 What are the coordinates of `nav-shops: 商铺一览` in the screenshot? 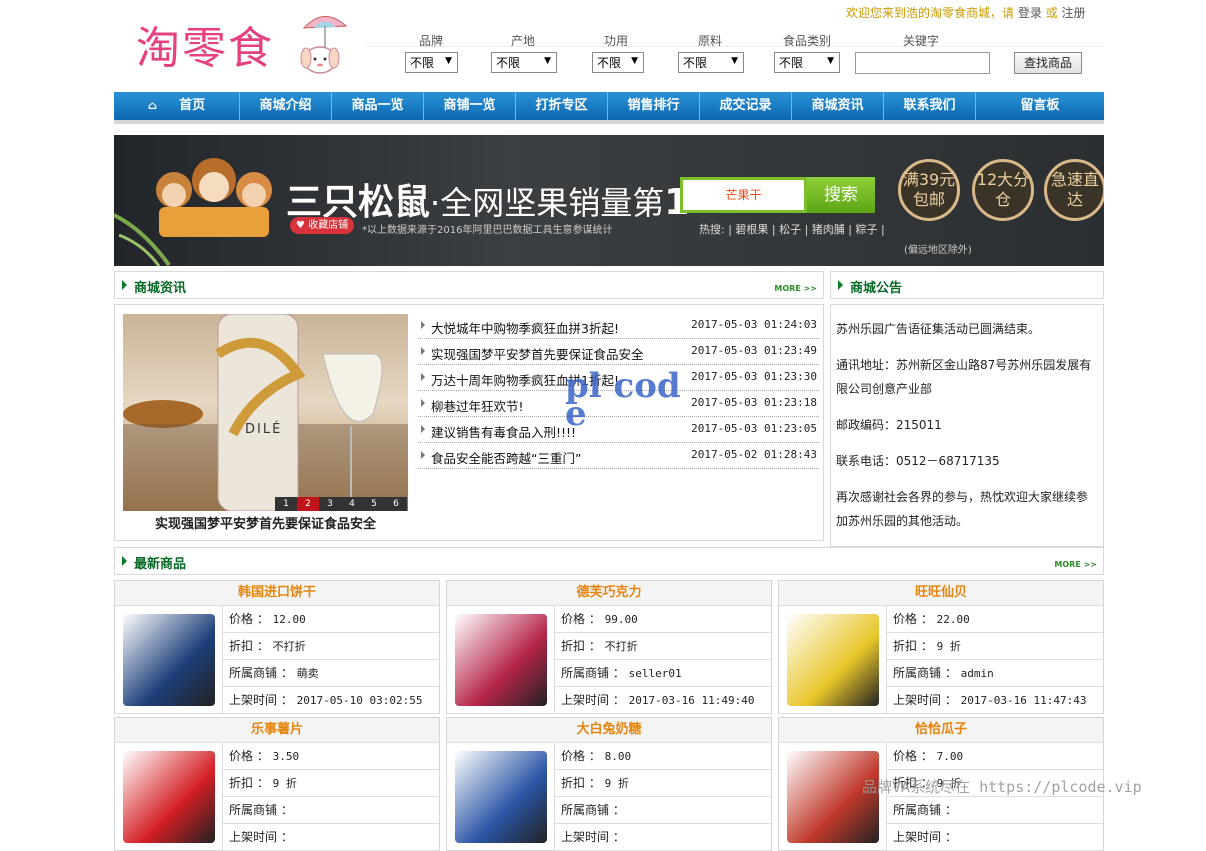 It's located at (470, 106).